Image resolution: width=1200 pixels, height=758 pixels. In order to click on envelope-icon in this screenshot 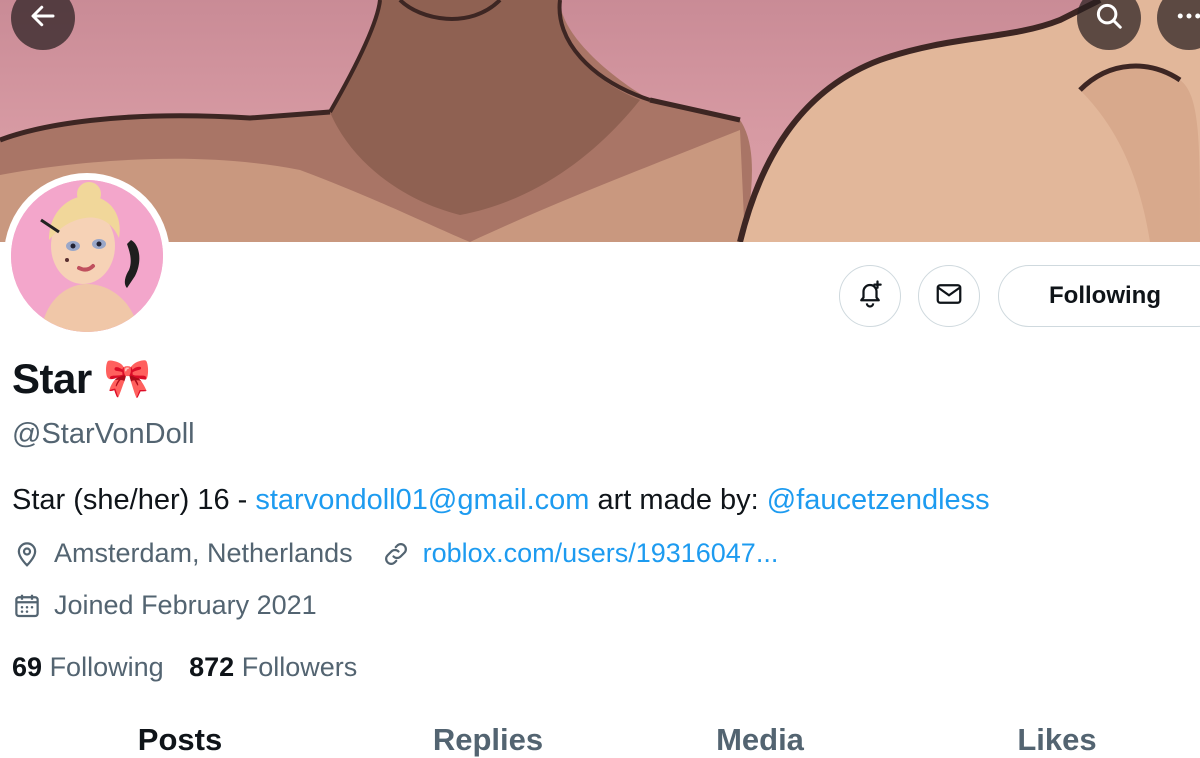, I will do `click(949, 296)`.